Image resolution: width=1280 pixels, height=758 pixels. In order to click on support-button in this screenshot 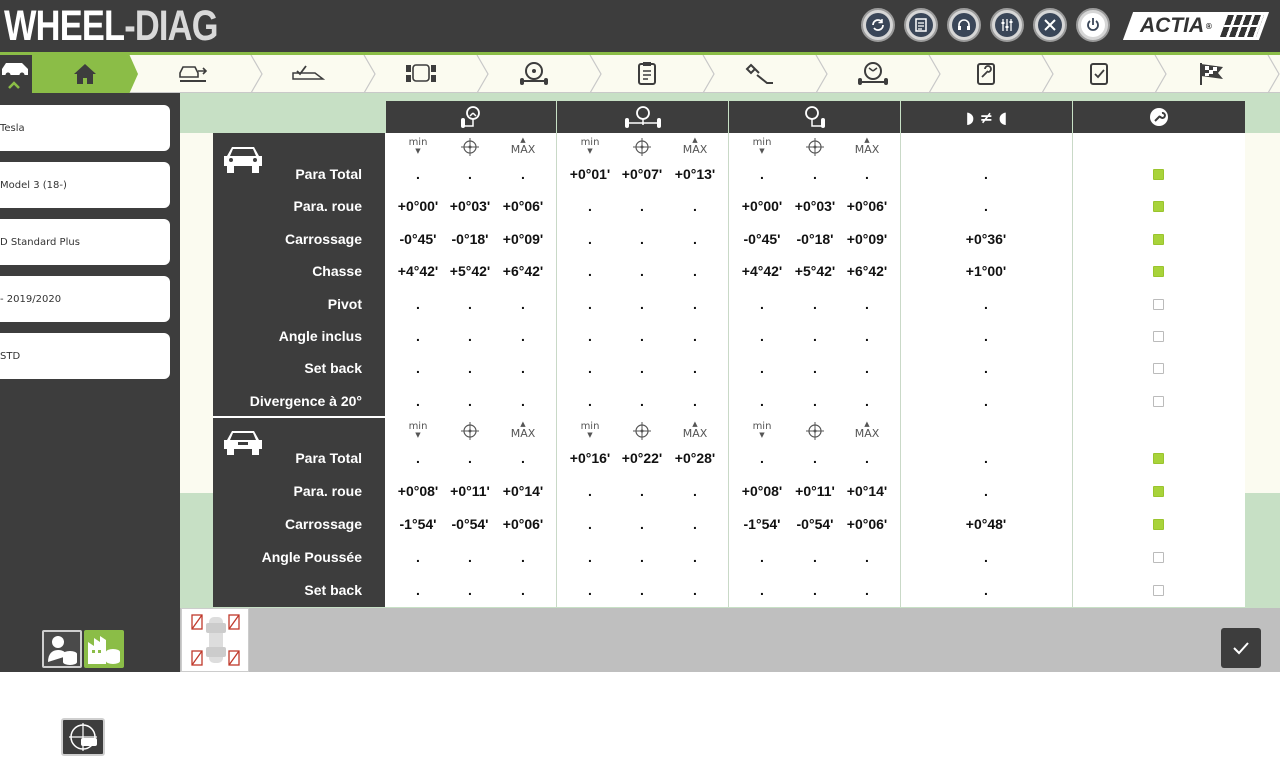, I will do `click(964, 25)`.